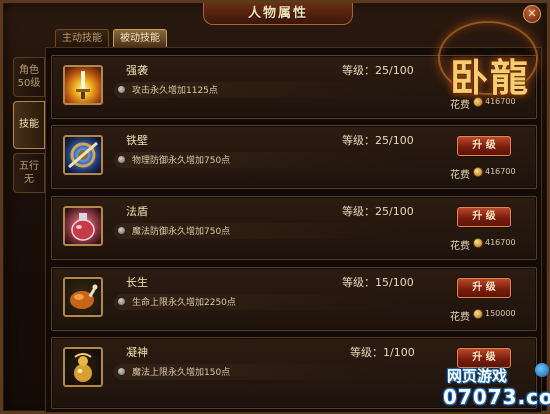 The image size is (550, 414). I want to click on close-button: ✕, so click(532, 14).